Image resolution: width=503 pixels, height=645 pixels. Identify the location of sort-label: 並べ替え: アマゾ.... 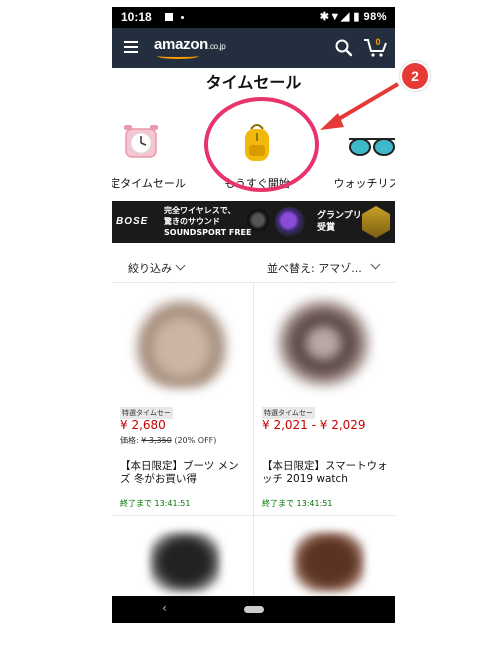
(314, 268).